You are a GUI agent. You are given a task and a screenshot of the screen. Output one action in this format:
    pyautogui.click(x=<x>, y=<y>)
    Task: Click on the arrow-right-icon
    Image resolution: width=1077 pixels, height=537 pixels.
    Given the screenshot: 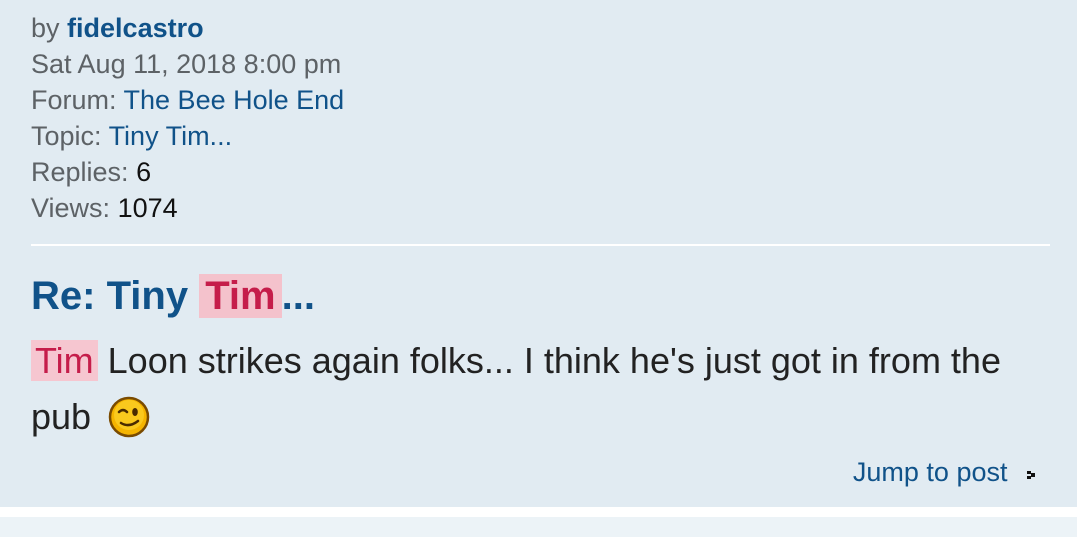 What is the action you would take?
    pyautogui.click(x=1032, y=467)
    